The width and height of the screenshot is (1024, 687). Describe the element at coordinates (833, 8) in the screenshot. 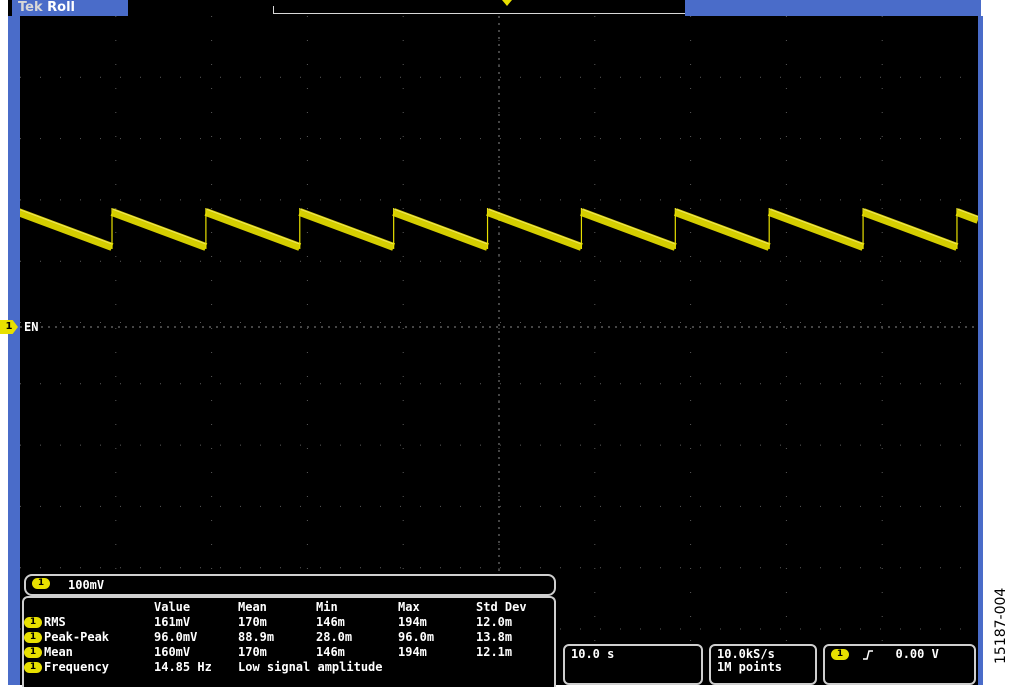

I see `top-right-panel` at that location.